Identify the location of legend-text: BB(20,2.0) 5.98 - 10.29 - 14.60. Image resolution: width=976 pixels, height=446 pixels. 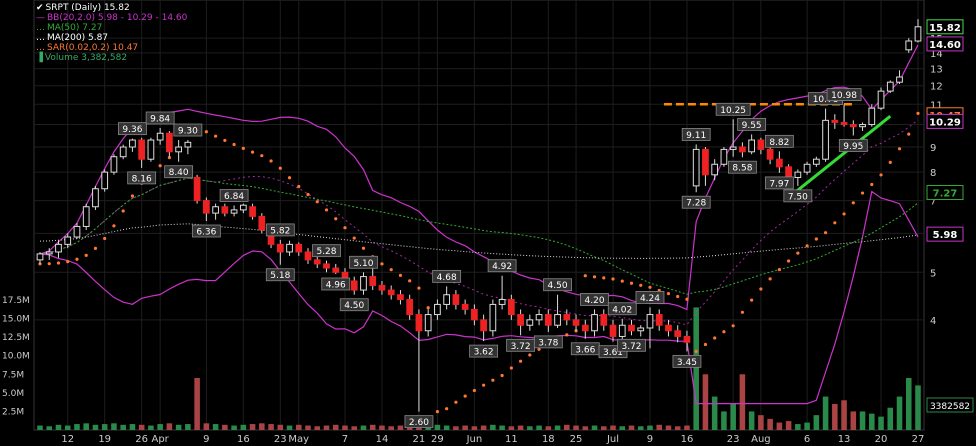
(117, 18).